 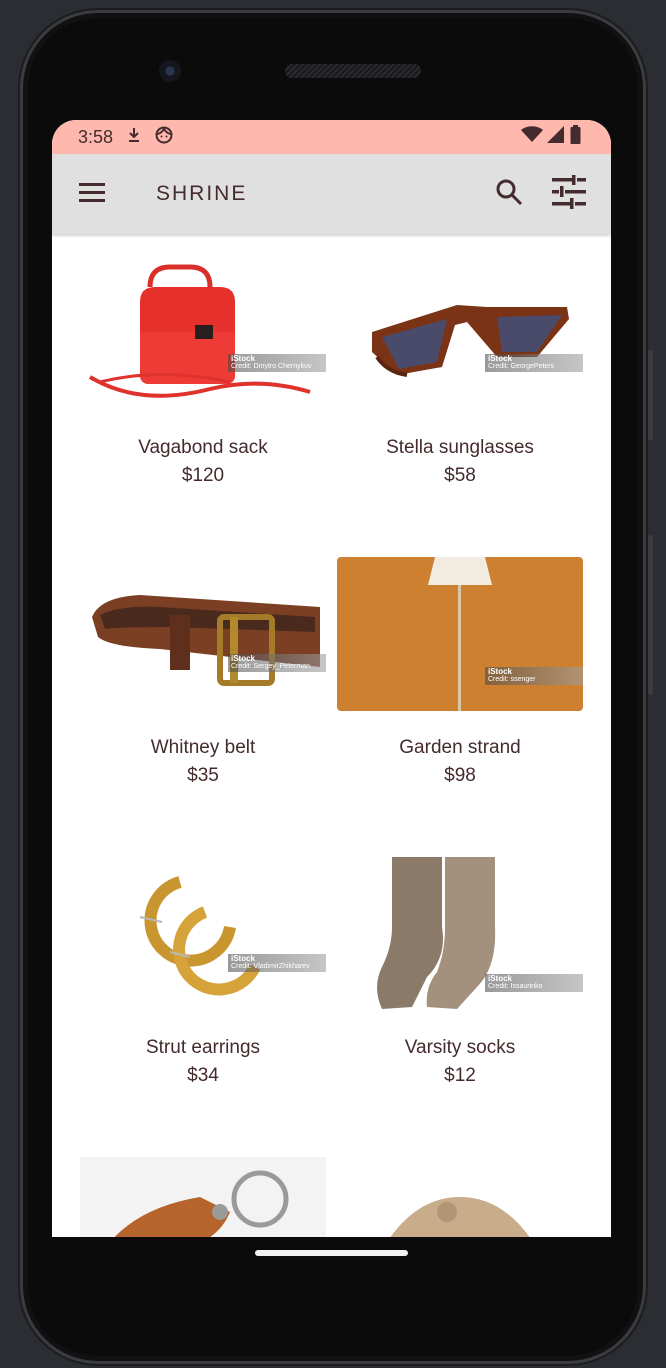 I want to click on face-notification-icon, so click(x=164, y=137).